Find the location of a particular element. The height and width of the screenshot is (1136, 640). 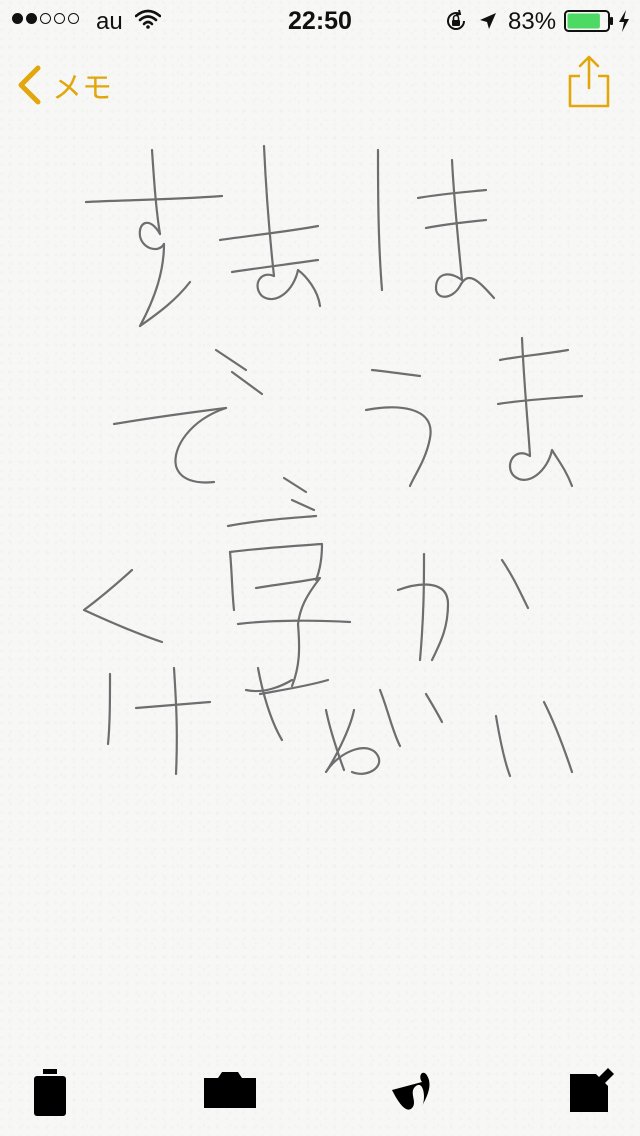

rotation-lock-icon is located at coordinates (456, 19).